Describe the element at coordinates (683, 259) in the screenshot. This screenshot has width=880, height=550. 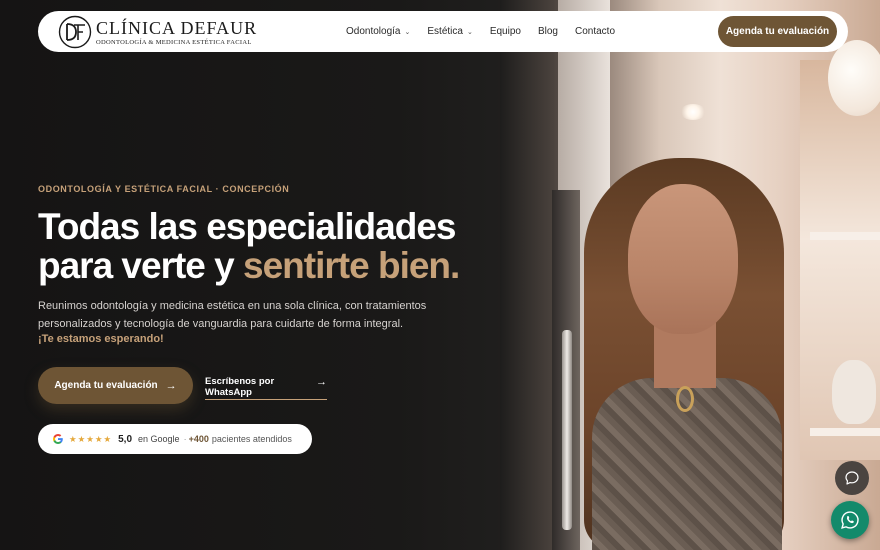
I see `face` at that location.